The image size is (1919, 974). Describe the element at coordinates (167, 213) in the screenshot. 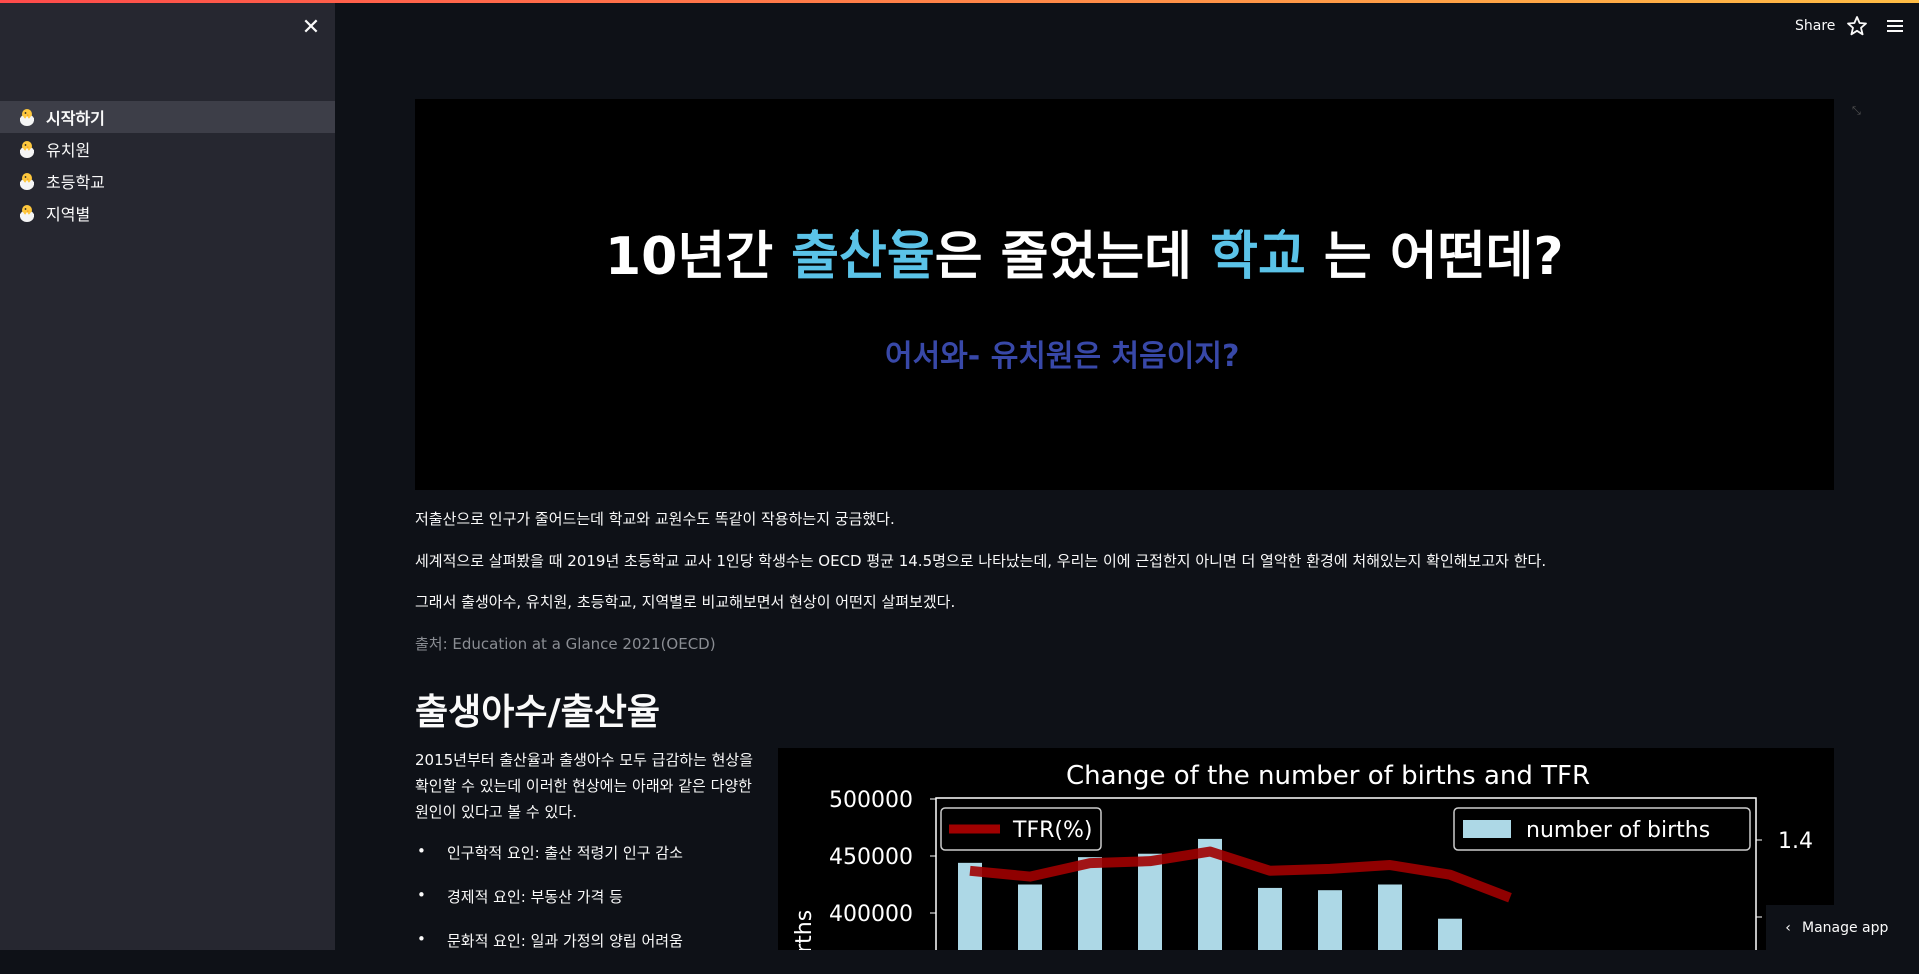

I see `sidebar-item-region: 지역별` at that location.